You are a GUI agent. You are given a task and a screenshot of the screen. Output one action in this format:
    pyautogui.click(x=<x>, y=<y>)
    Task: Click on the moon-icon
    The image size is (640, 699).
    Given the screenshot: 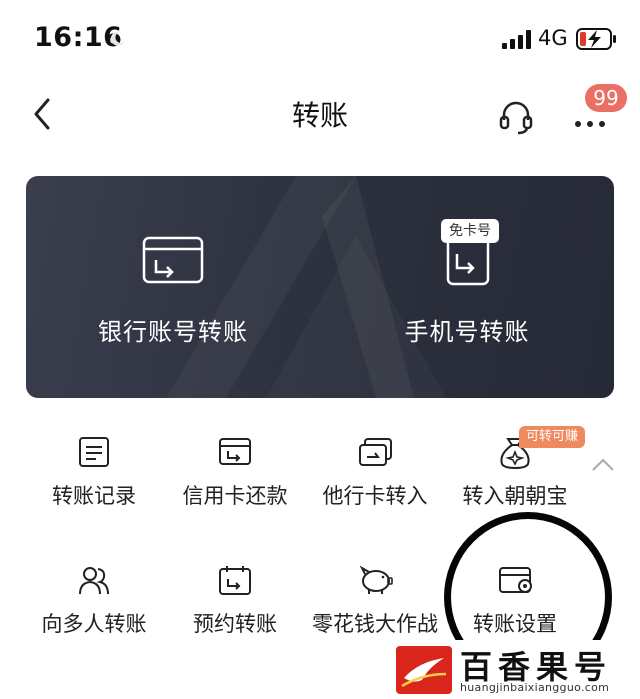 What is the action you would take?
    pyautogui.click(x=117, y=38)
    